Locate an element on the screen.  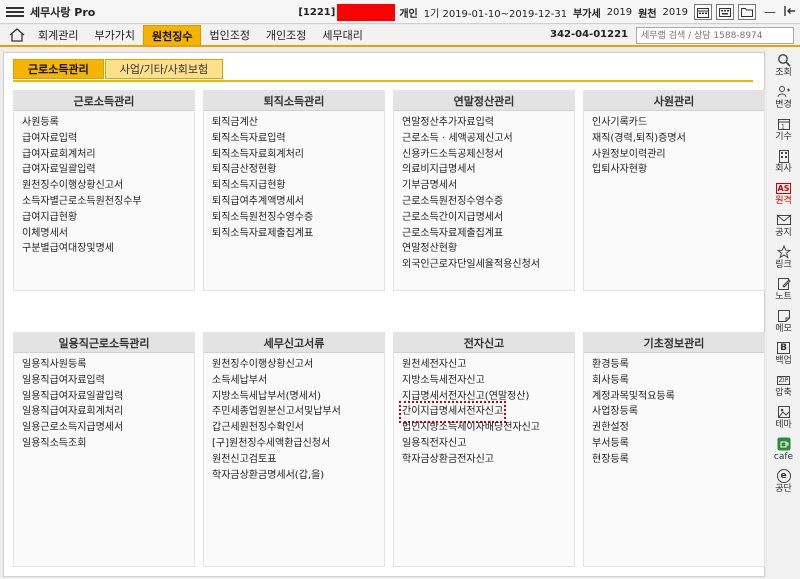
menu-link: 계정과목및적요등록 is located at coordinates (678, 397).